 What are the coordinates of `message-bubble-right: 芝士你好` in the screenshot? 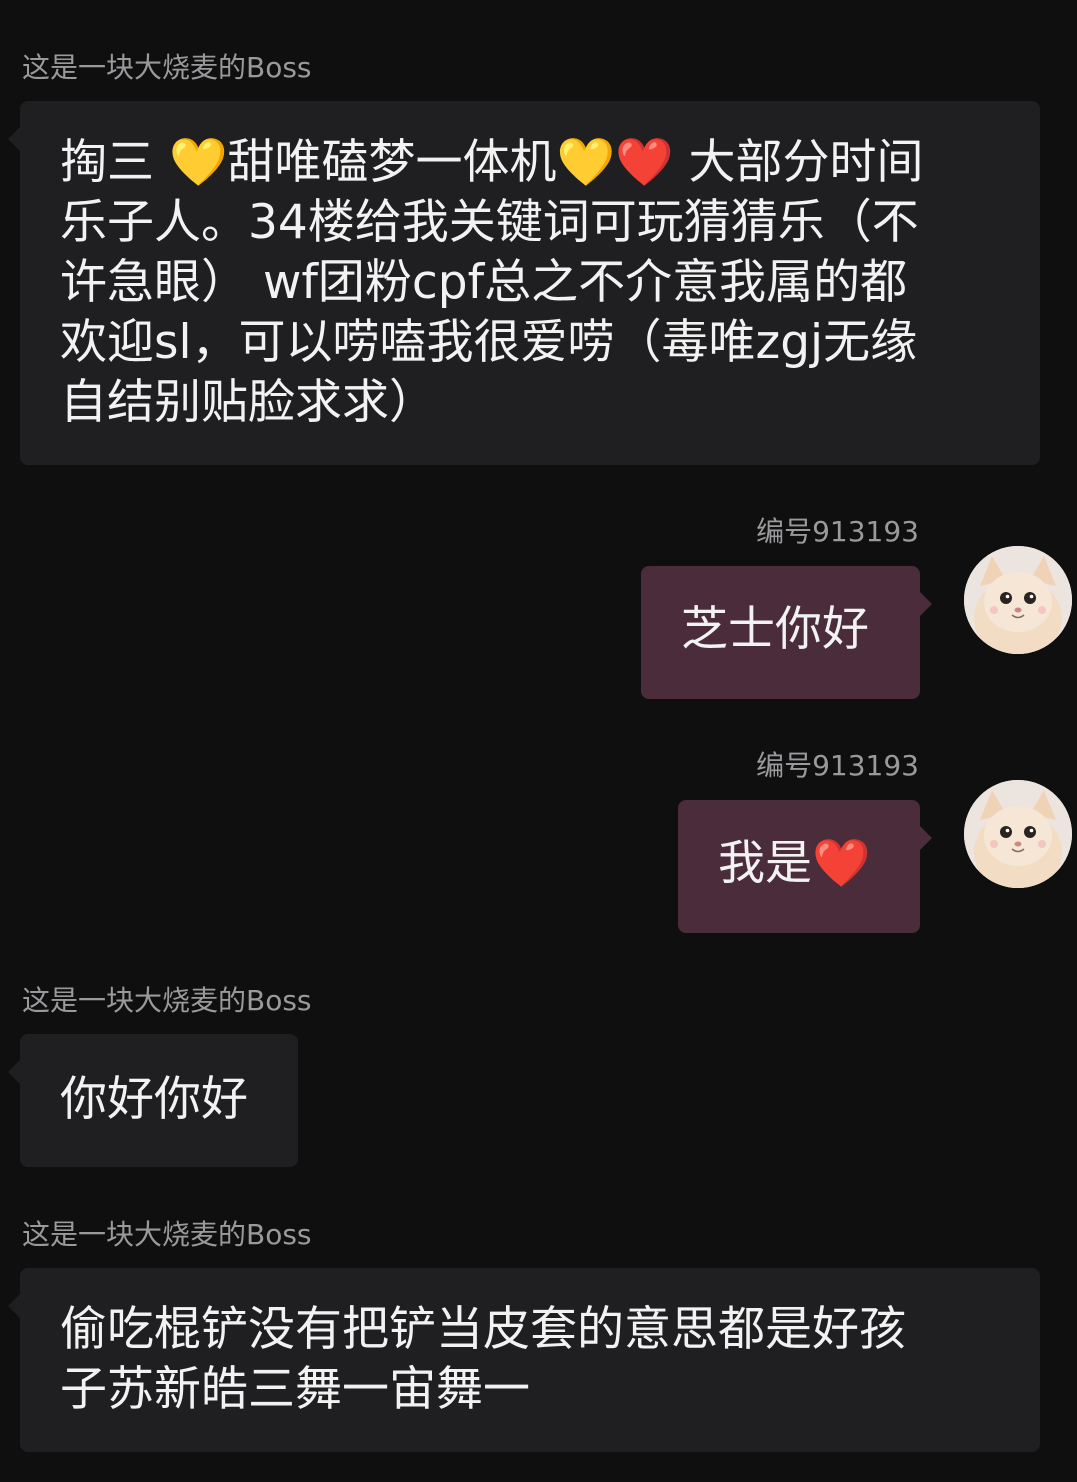 It's located at (786, 632).